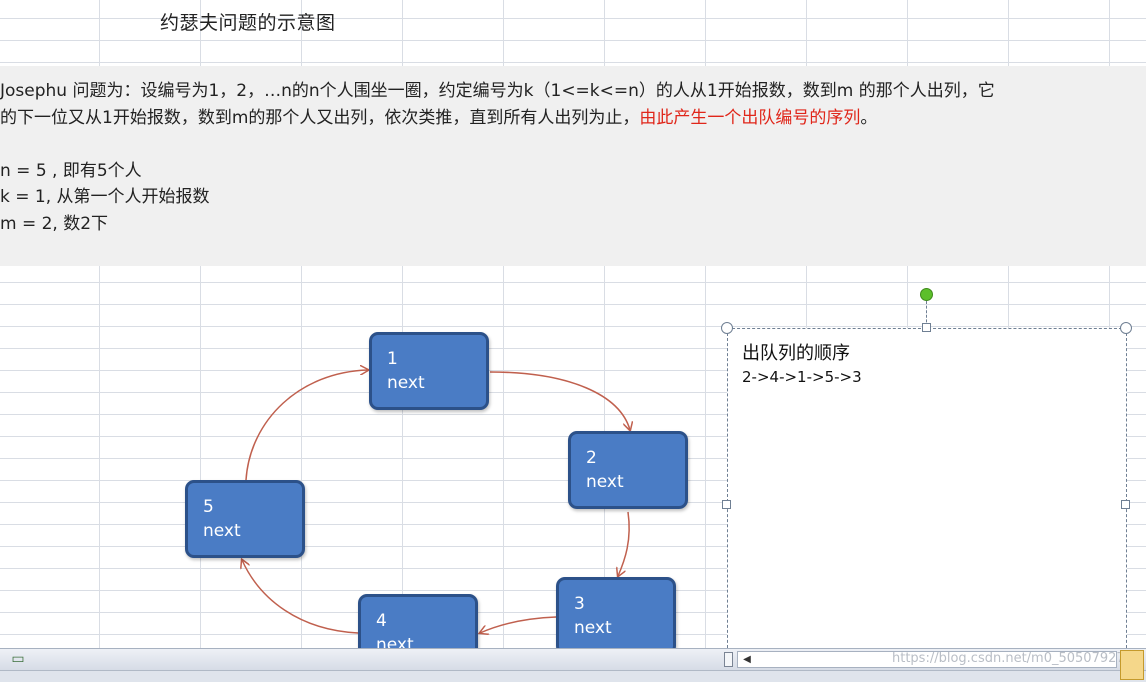 This screenshot has height=682, width=1146. I want to click on node-5-next: next, so click(222, 531).